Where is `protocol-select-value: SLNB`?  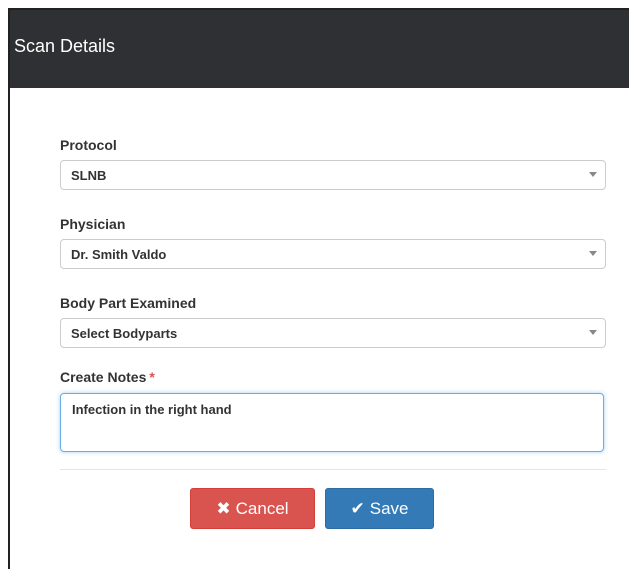 protocol-select-value: SLNB is located at coordinates (89, 175).